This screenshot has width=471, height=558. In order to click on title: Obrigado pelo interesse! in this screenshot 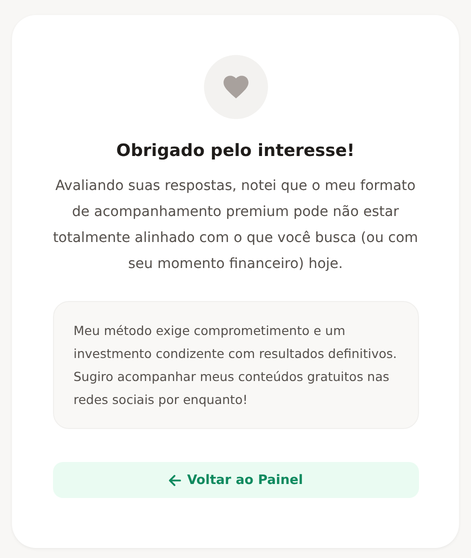, I will do `click(235, 151)`.